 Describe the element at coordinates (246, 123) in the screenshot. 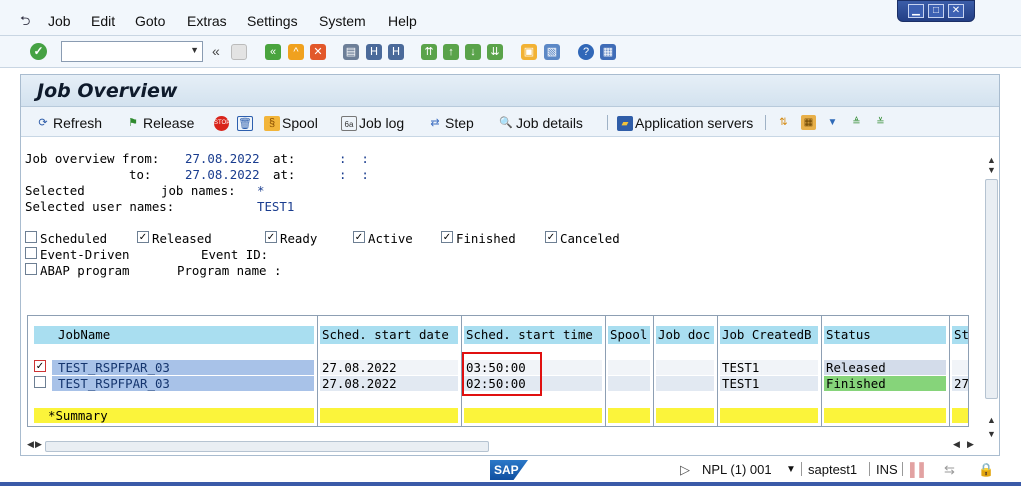

I see `delete-button: 🗑` at that location.